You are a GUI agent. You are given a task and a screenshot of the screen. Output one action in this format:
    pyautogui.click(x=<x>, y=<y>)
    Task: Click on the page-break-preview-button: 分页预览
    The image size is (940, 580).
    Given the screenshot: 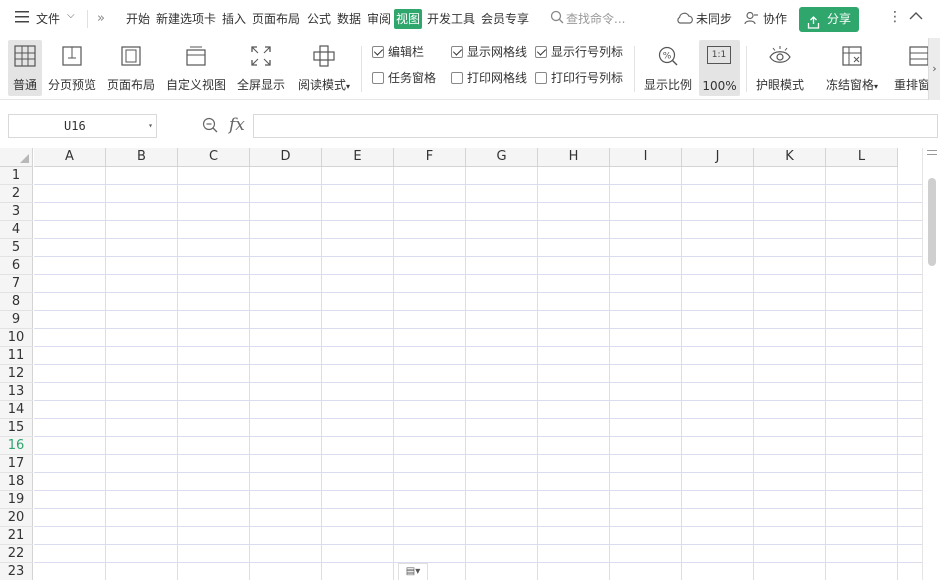 What is the action you would take?
    pyautogui.click(x=72, y=68)
    